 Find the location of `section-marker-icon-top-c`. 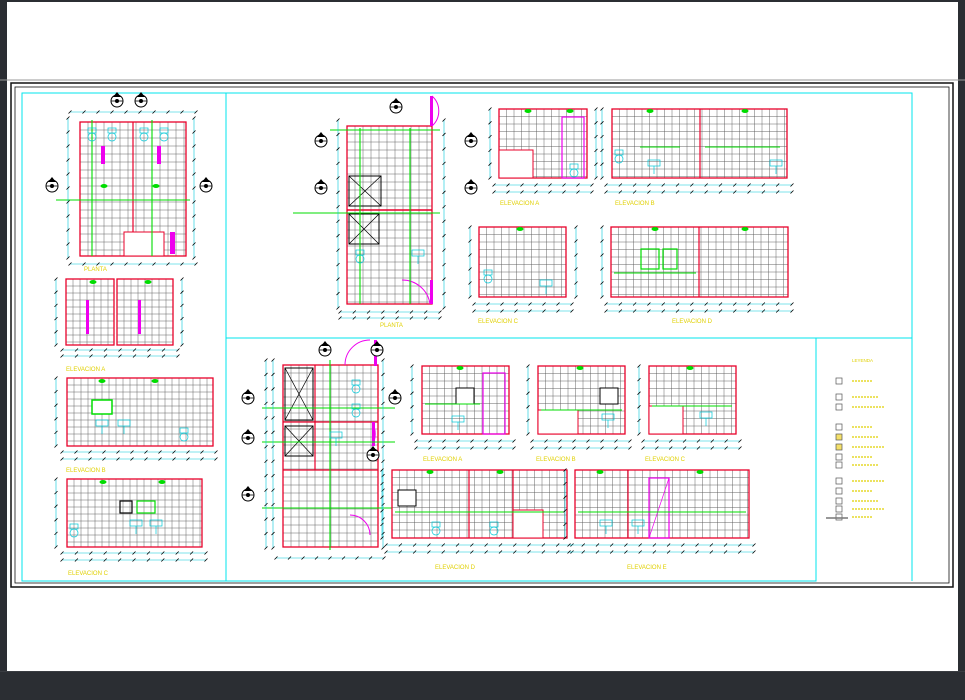

section-marker-icon-top-c is located at coordinates (321, 187).